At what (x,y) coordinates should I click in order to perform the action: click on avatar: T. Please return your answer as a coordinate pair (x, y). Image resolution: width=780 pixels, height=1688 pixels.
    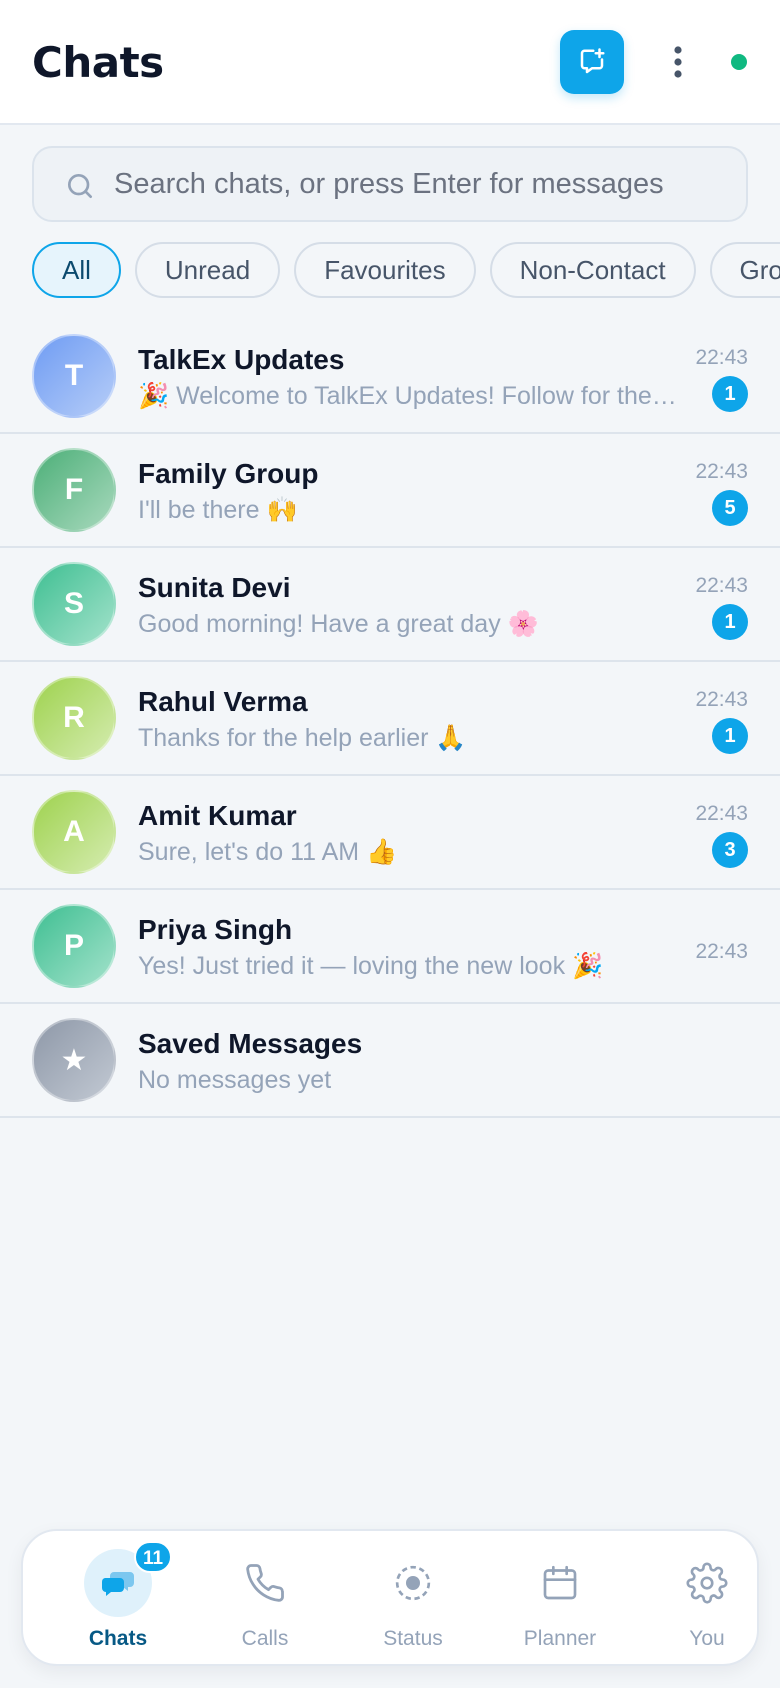
    Looking at the image, I should click on (74, 376).